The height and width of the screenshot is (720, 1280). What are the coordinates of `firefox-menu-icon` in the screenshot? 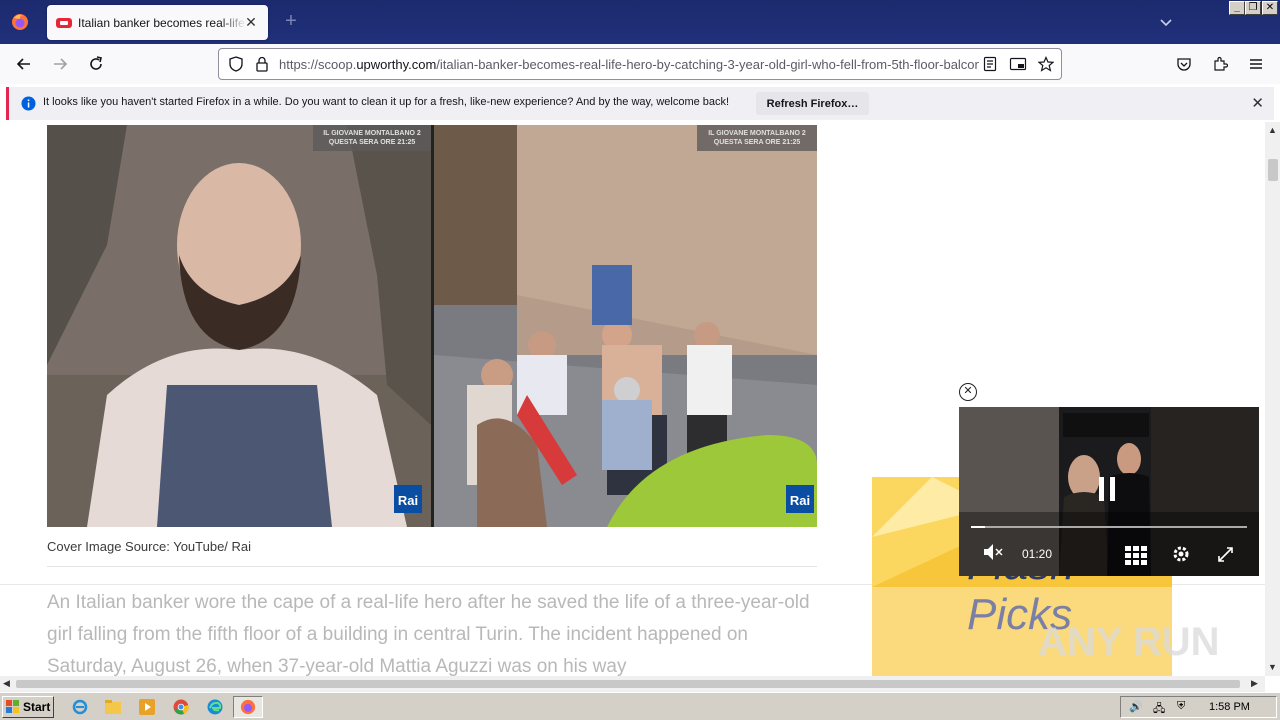 It's located at (20, 22).